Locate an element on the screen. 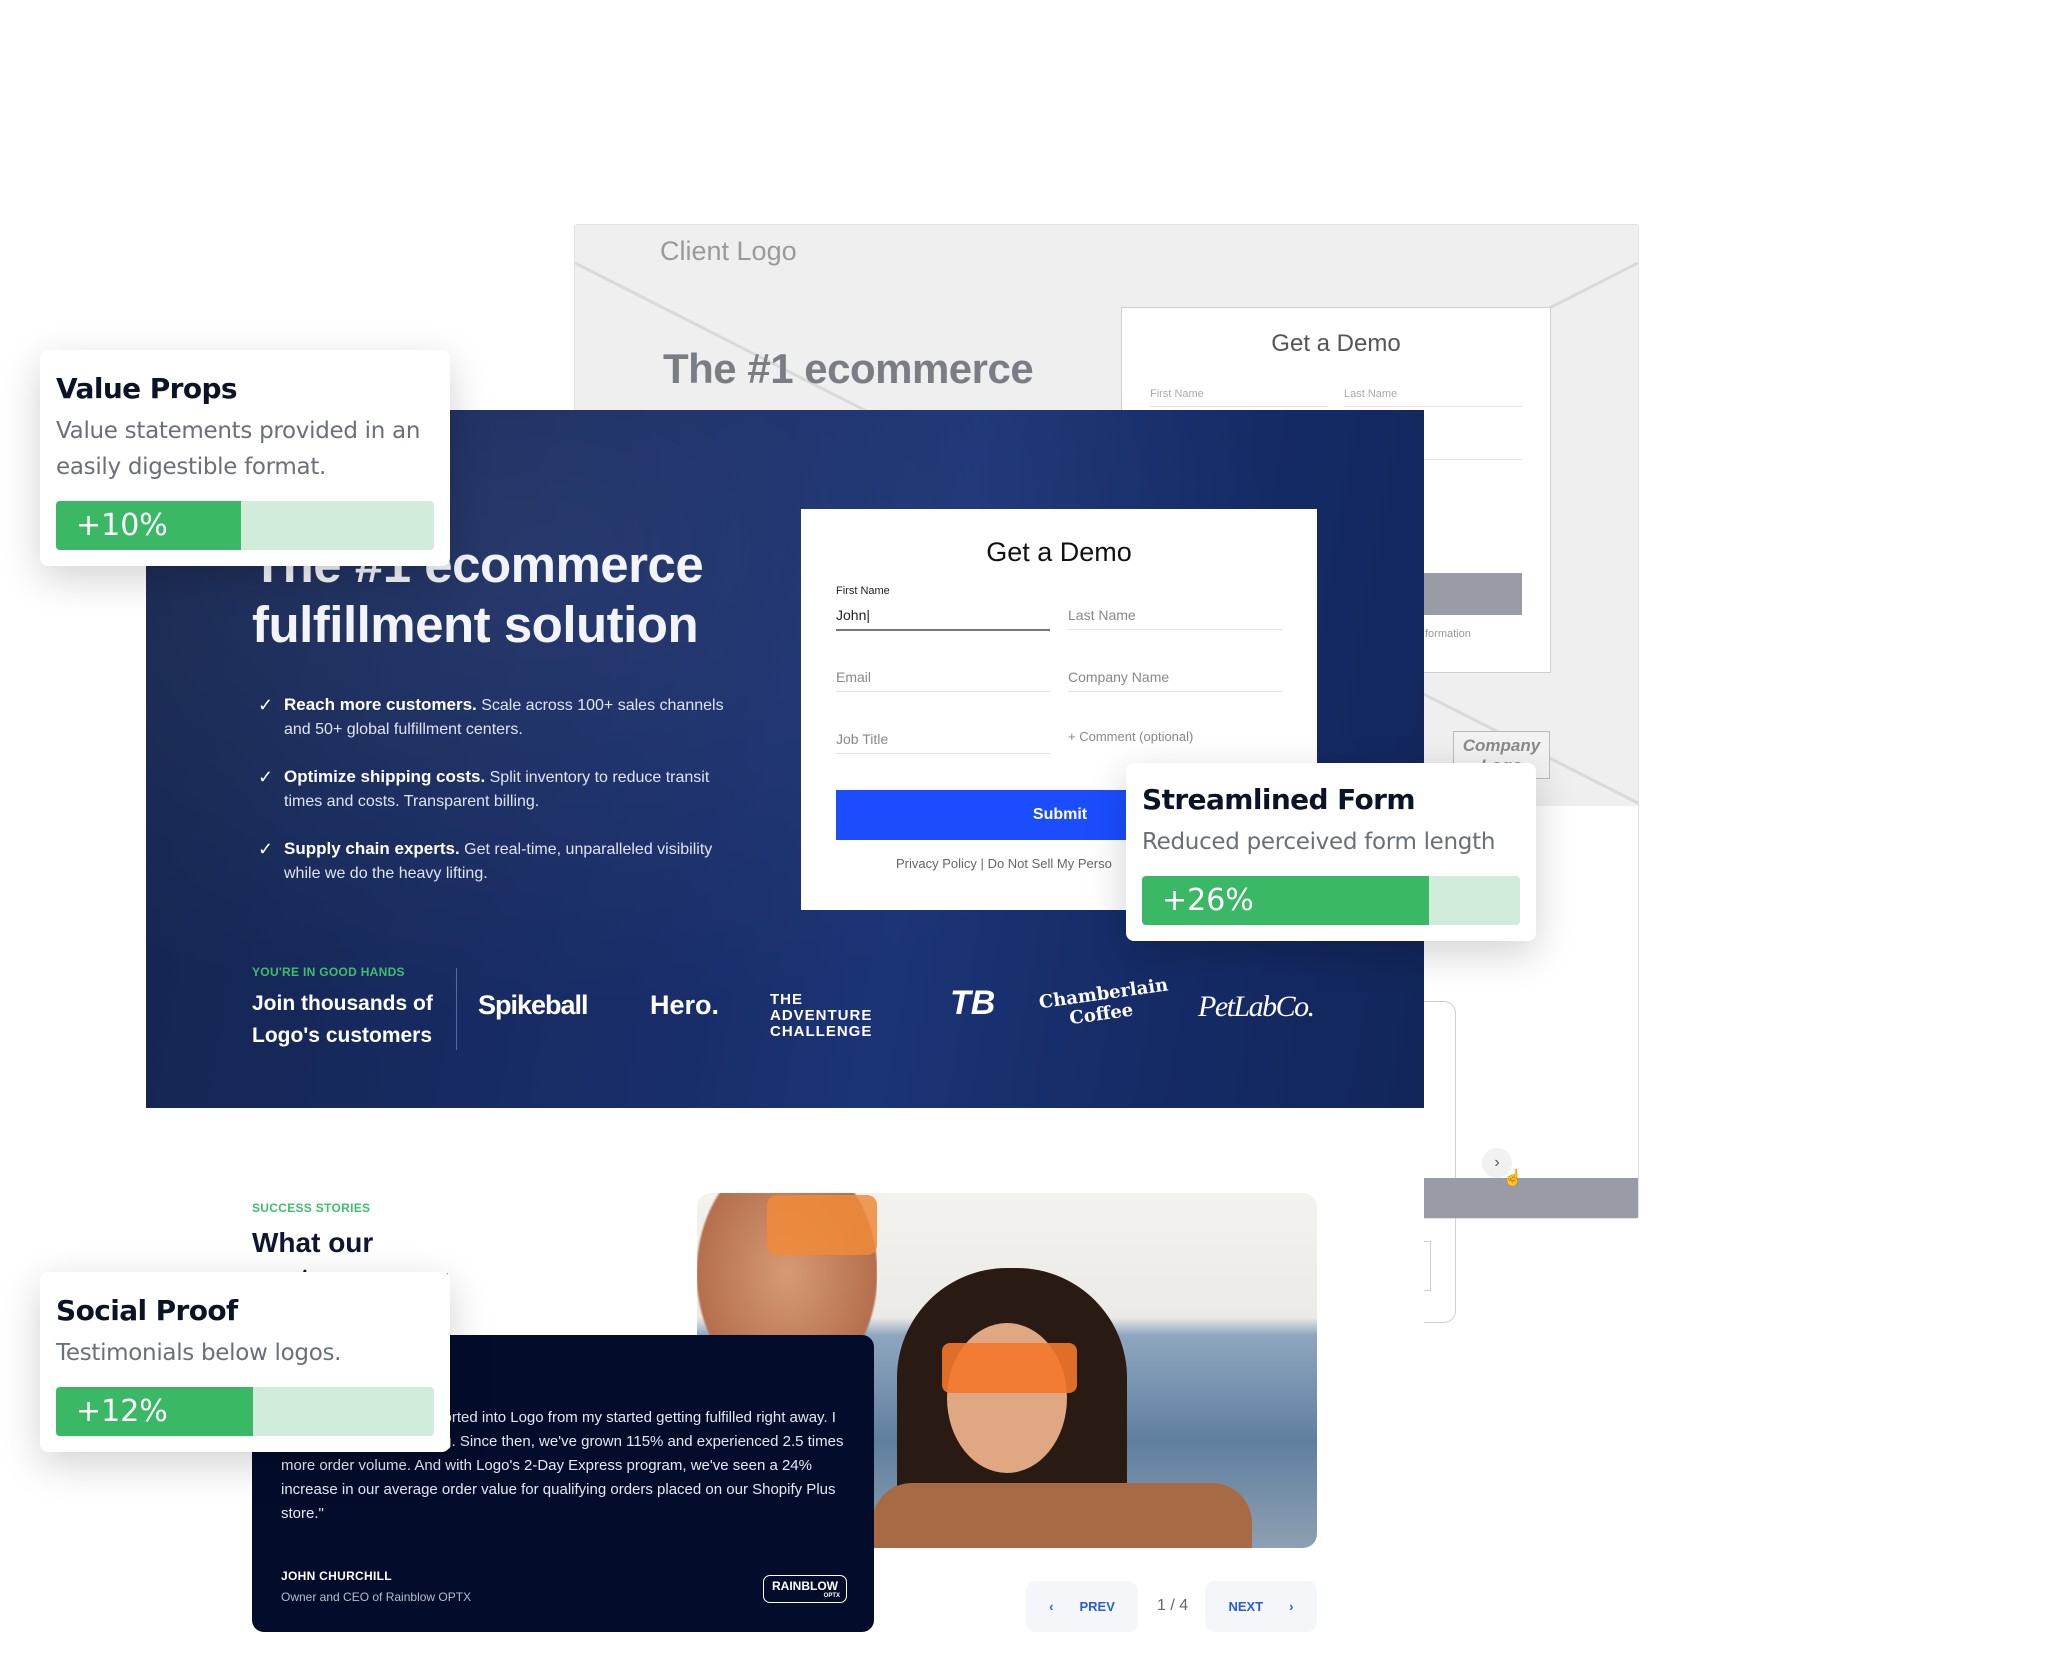  do-not-sell-link: Do Not Sell My Perso is located at coordinates (1050, 863).